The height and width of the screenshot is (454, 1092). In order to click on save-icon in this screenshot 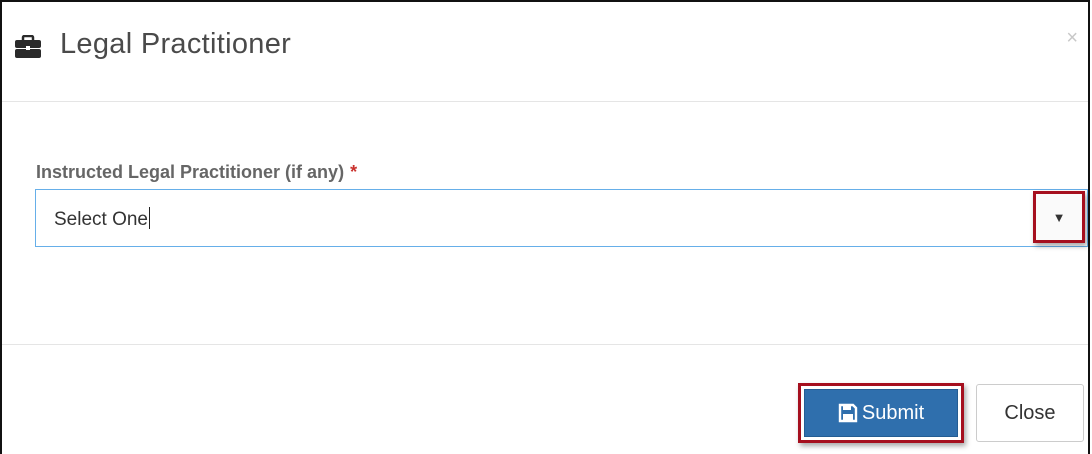, I will do `click(848, 413)`.